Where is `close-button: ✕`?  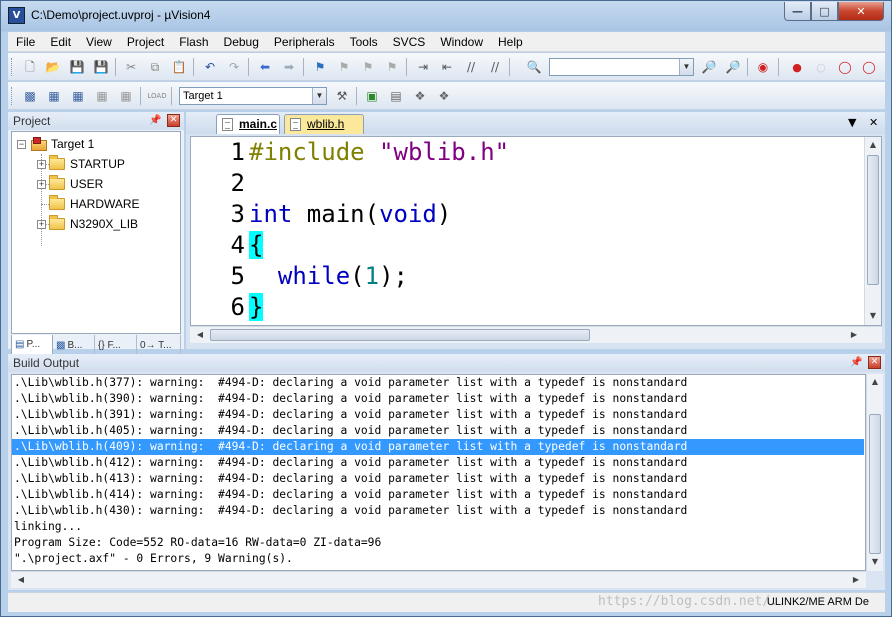
close-button: ✕ is located at coordinates (861, 11).